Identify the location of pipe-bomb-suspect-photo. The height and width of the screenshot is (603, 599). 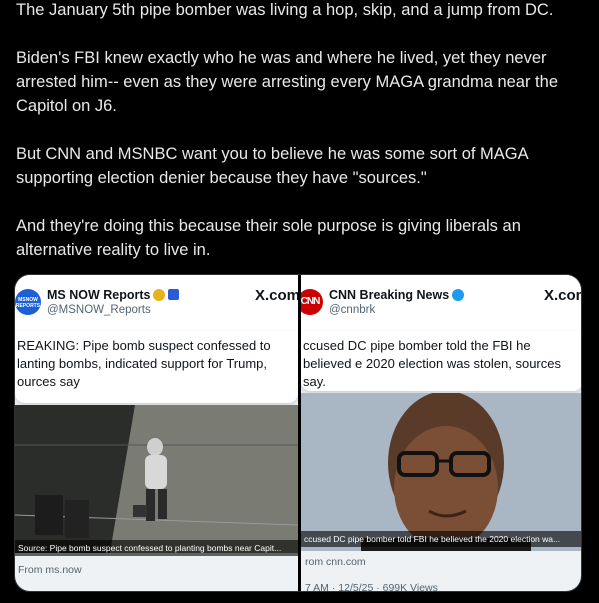
(156, 479).